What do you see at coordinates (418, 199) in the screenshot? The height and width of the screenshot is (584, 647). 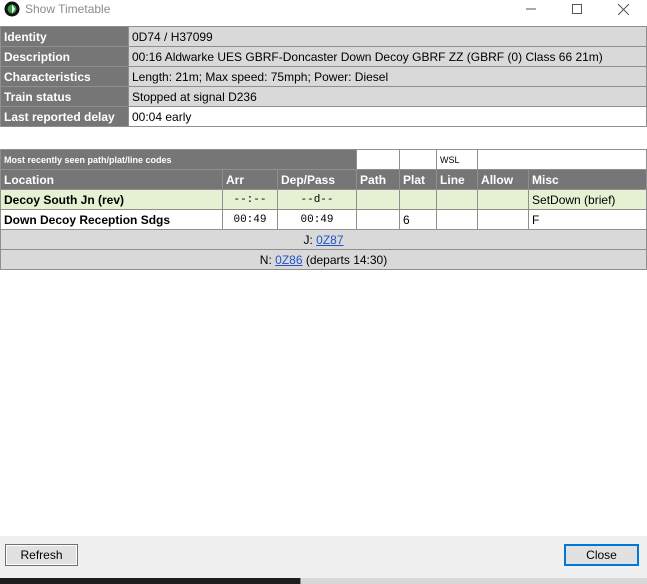 I see `cell-plat` at bounding box center [418, 199].